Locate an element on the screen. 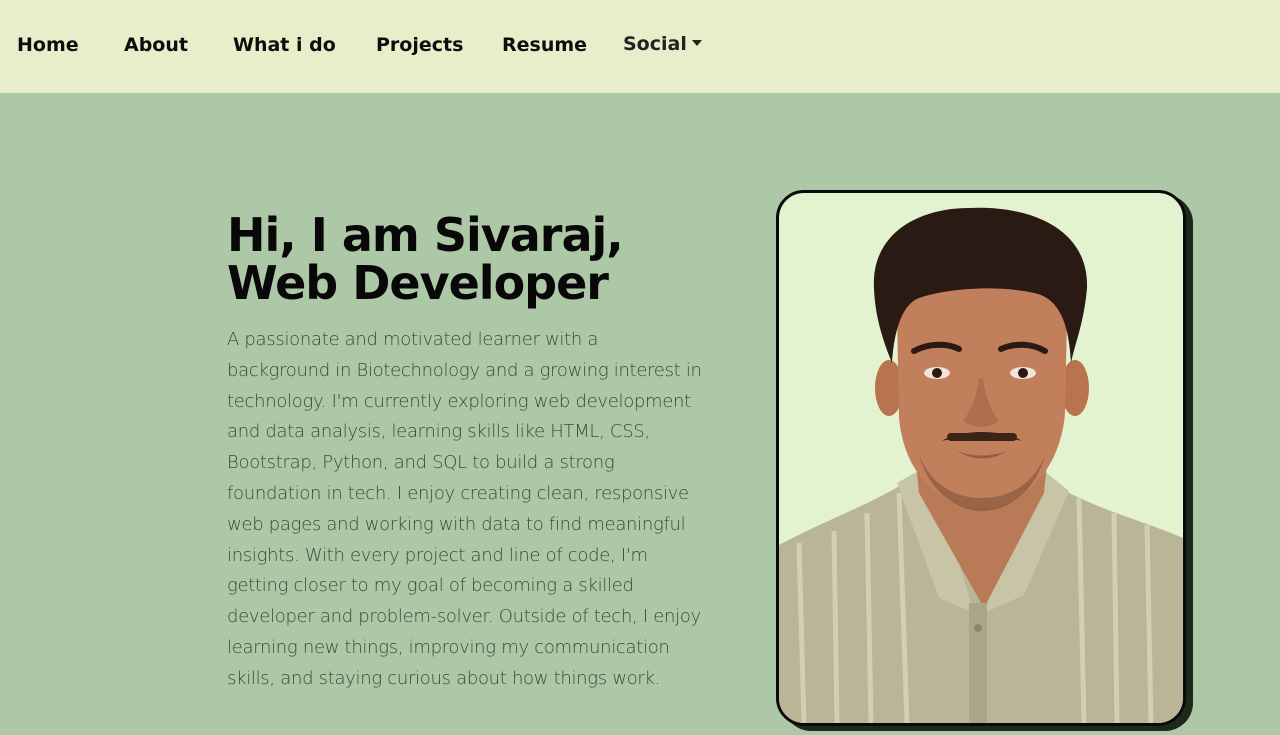 This screenshot has height=735, width=1280. hero-title: Hi, I am Sivaraj, Web Developer is located at coordinates (487, 259).